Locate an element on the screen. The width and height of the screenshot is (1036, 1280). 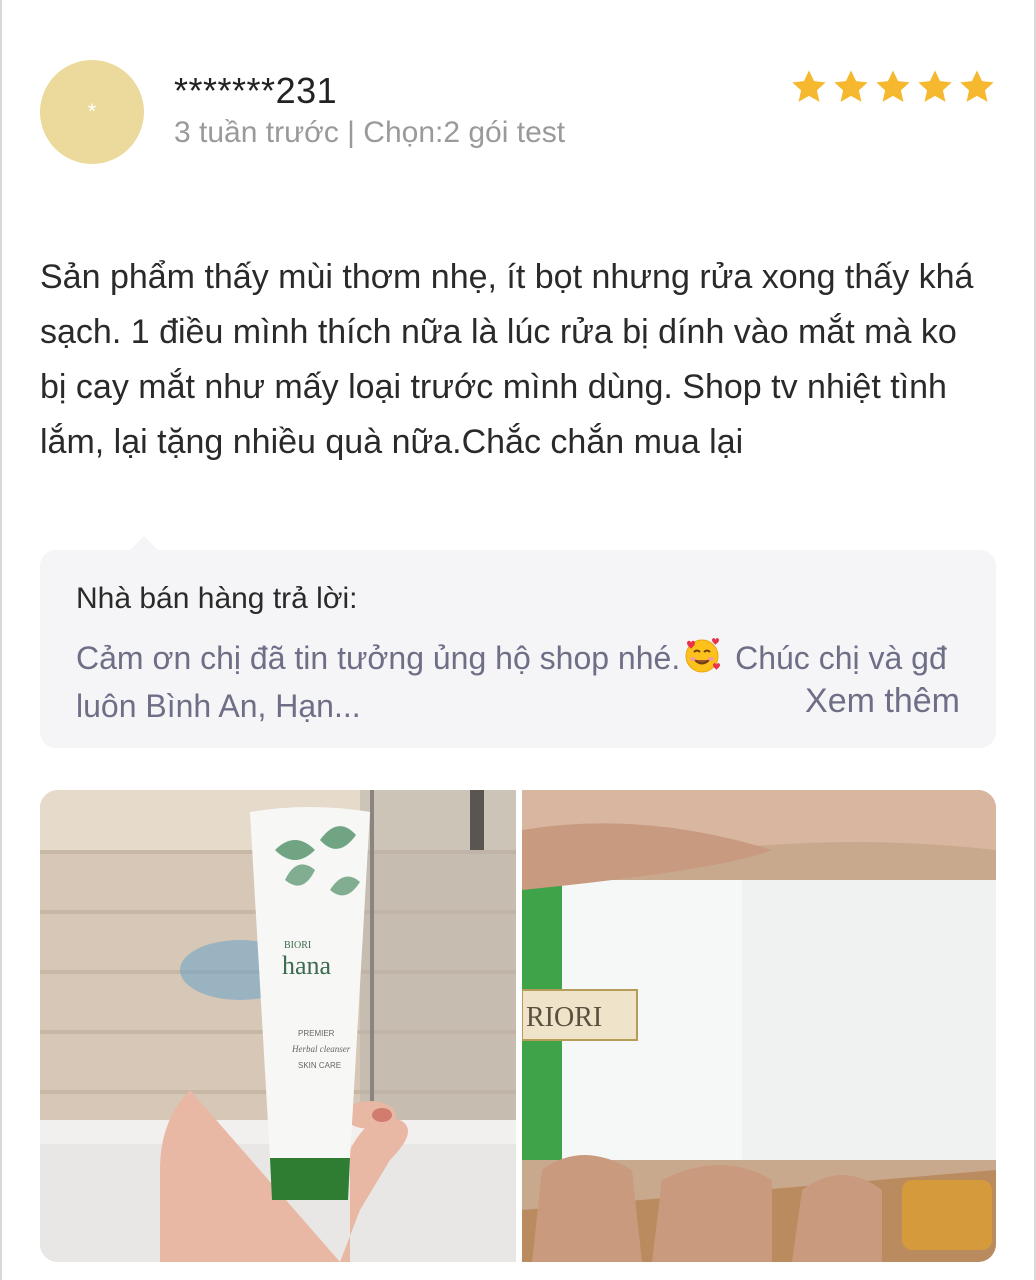
smiling-face-with-hearts-icon is located at coordinates (702, 655).